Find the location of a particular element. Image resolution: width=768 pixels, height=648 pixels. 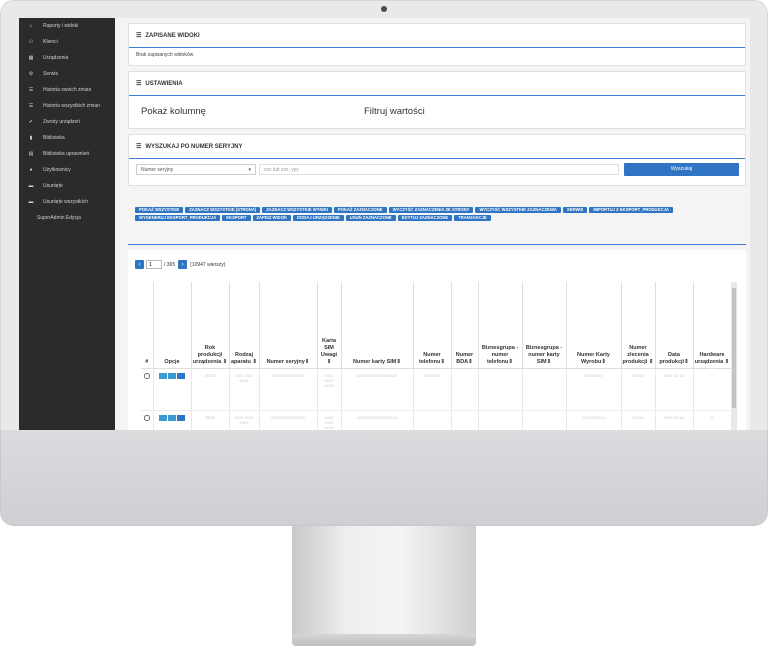

sidebar-item-label: Użytkownicy is located at coordinates (57, 170).